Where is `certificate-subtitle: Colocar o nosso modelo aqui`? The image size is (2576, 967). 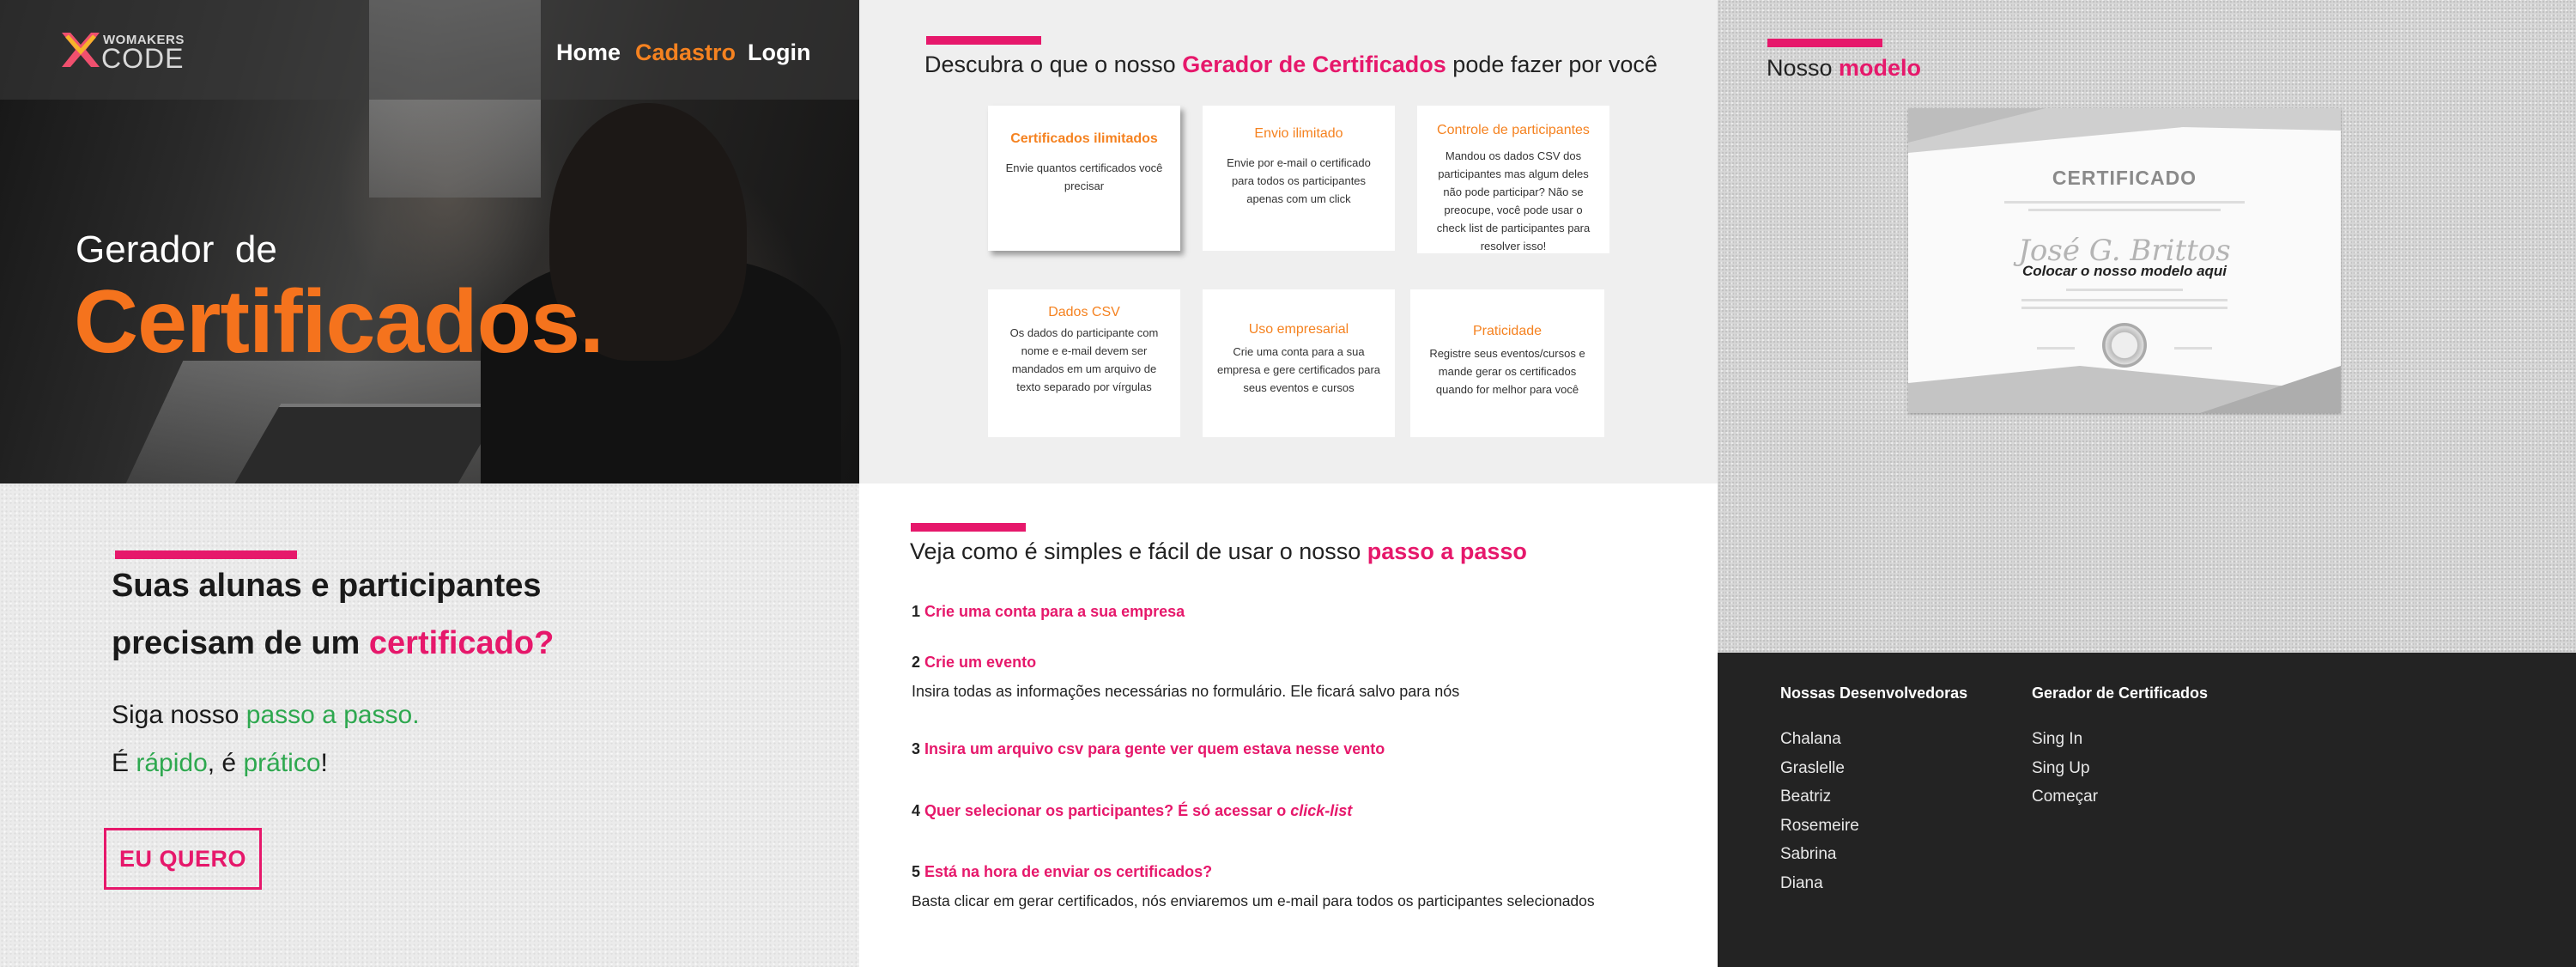 certificate-subtitle: Colocar o nosso modelo aqui is located at coordinates (2124, 271).